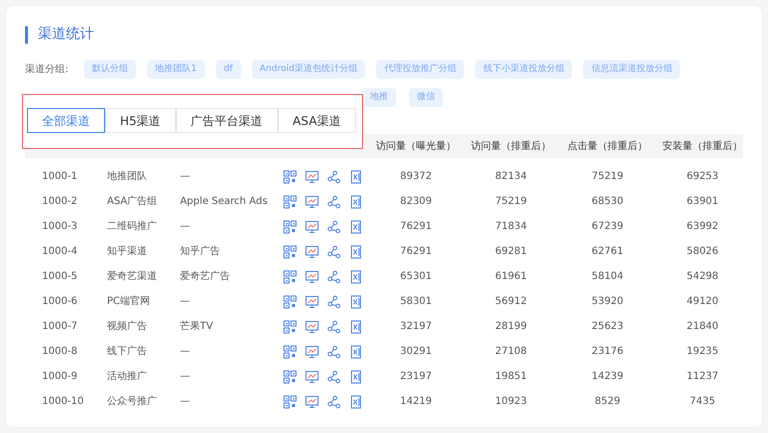 The image size is (768, 433). I want to click on table-cell-text: 线下广告, so click(127, 351).